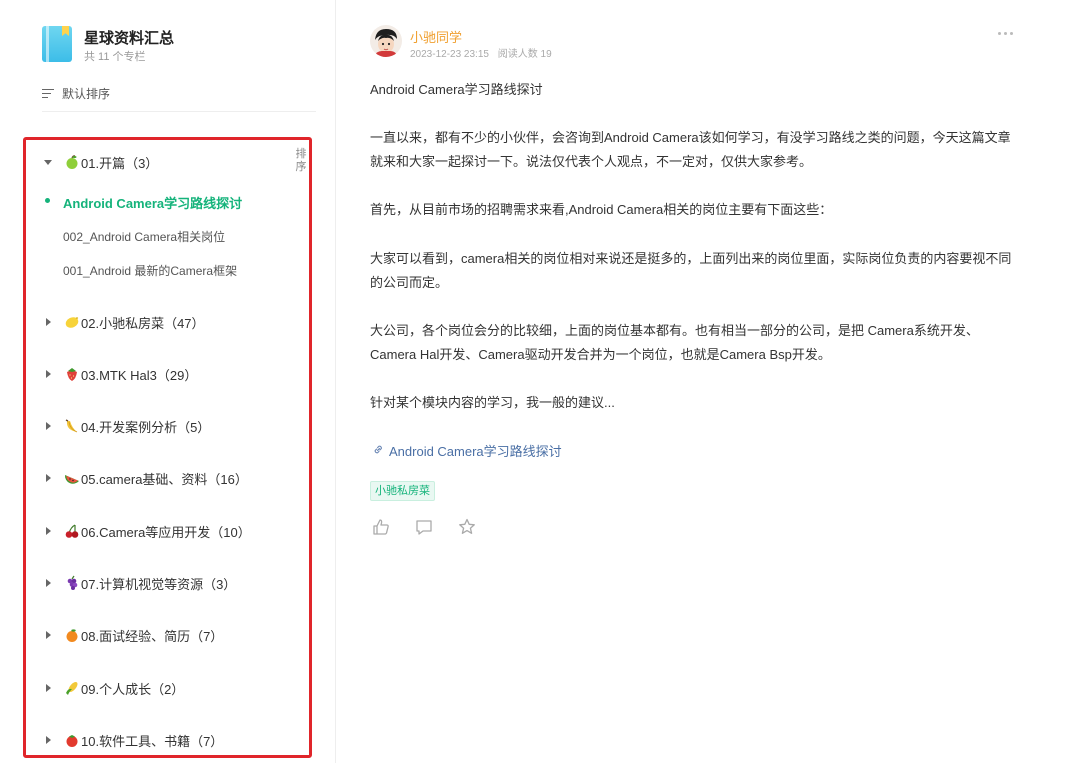 The height and width of the screenshot is (763, 1080). What do you see at coordinates (166, 532) in the screenshot?
I see `chapter-label: 06.Camera等应用开发（10）` at bounding box center [166, 532].